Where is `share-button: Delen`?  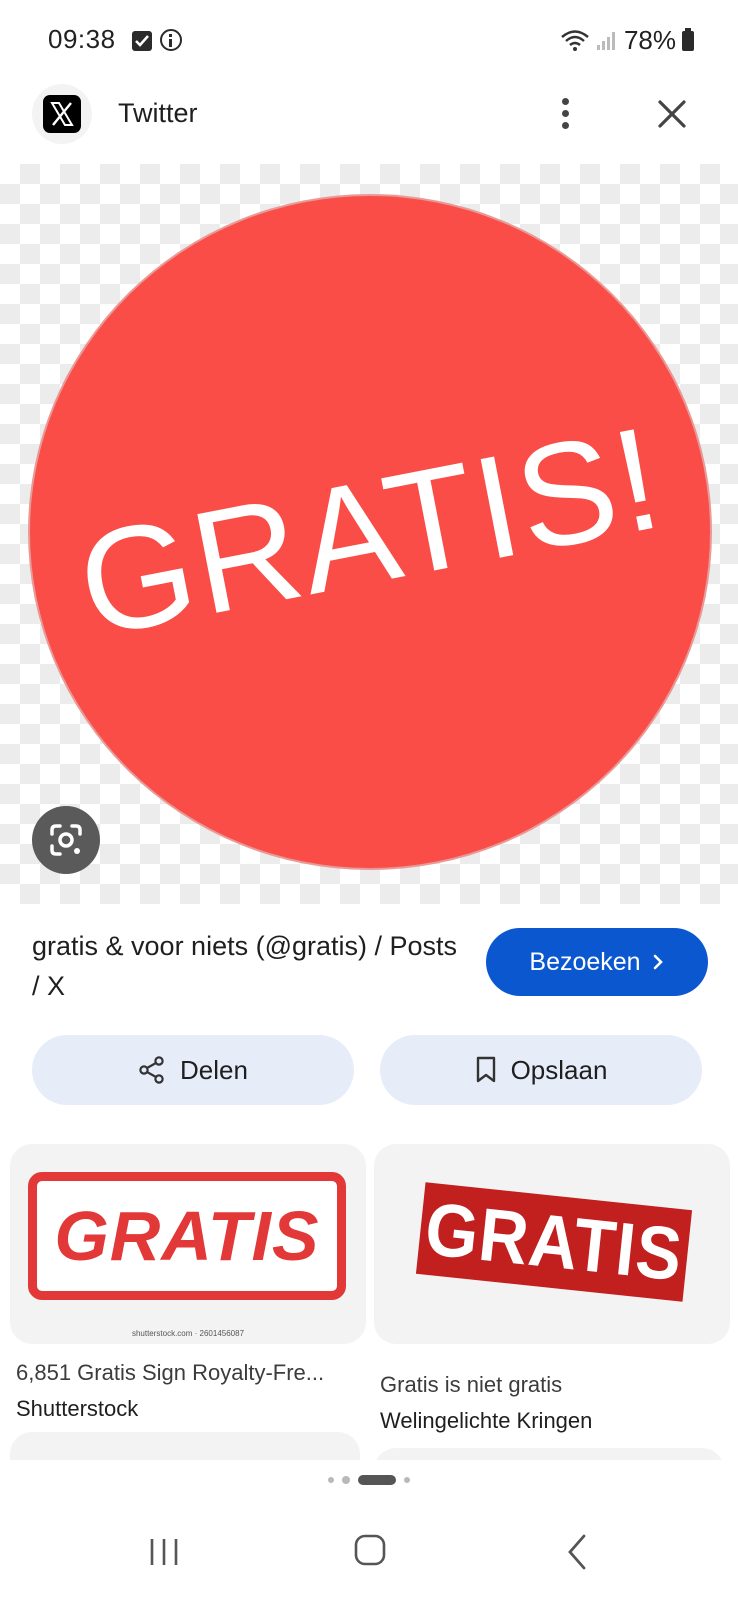
share-button: Delen is located at coordinates (193, 1070).